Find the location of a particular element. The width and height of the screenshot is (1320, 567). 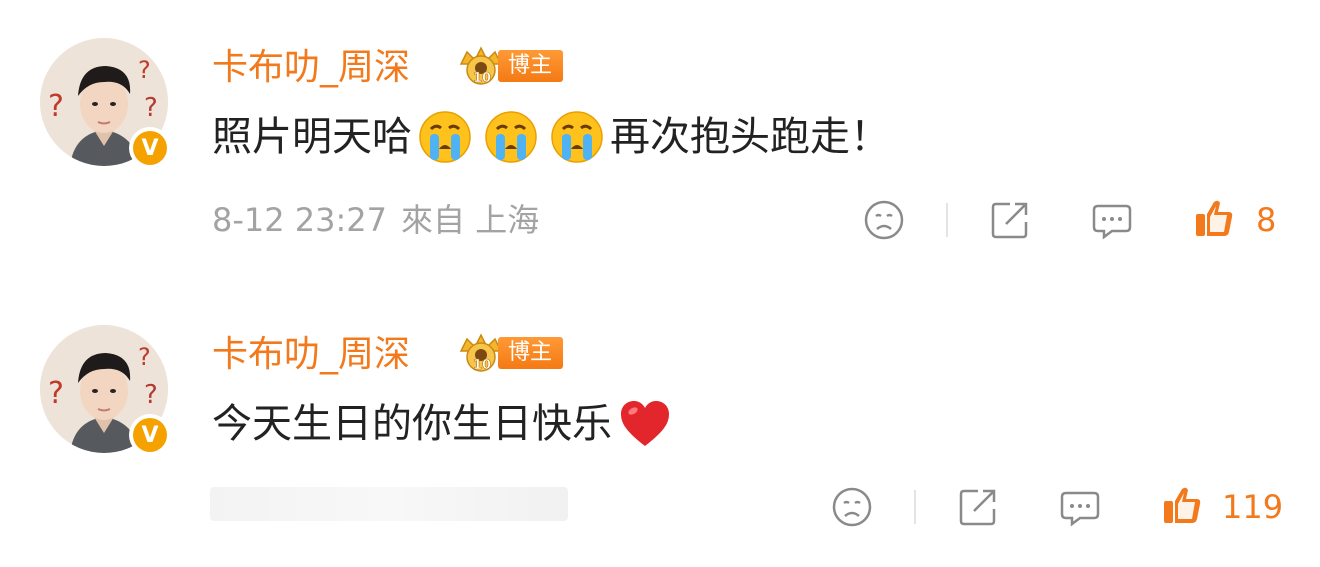

comment-text-part: 今天生日的你生日快乐 is located at coordinates (412, 424).